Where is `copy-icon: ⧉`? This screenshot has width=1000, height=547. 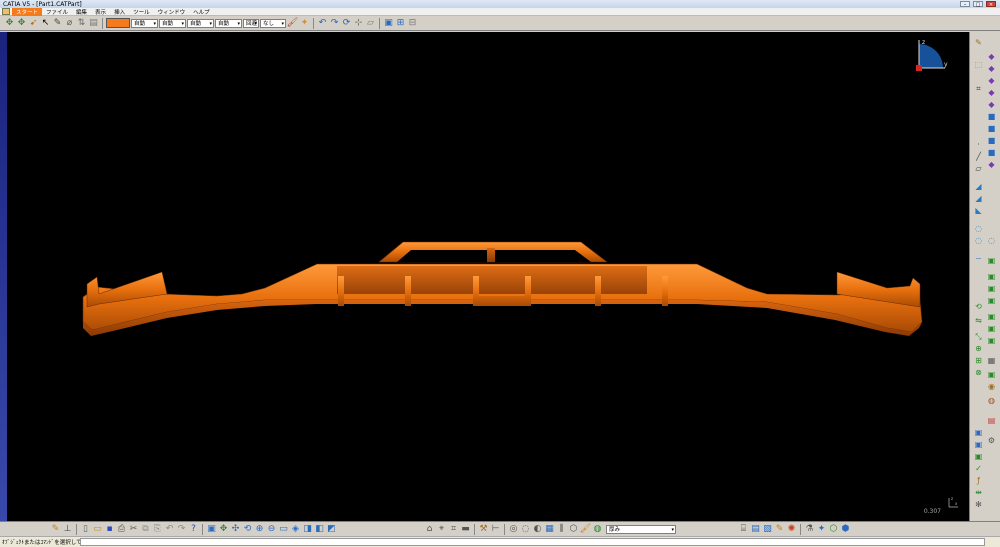 copy-icon: ⧉ is located at coordinates (145, 529).